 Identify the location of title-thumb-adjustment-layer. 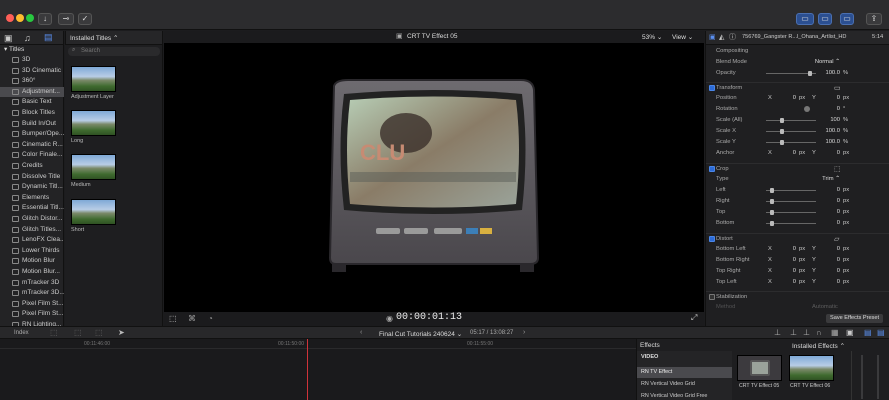
(93, 79).